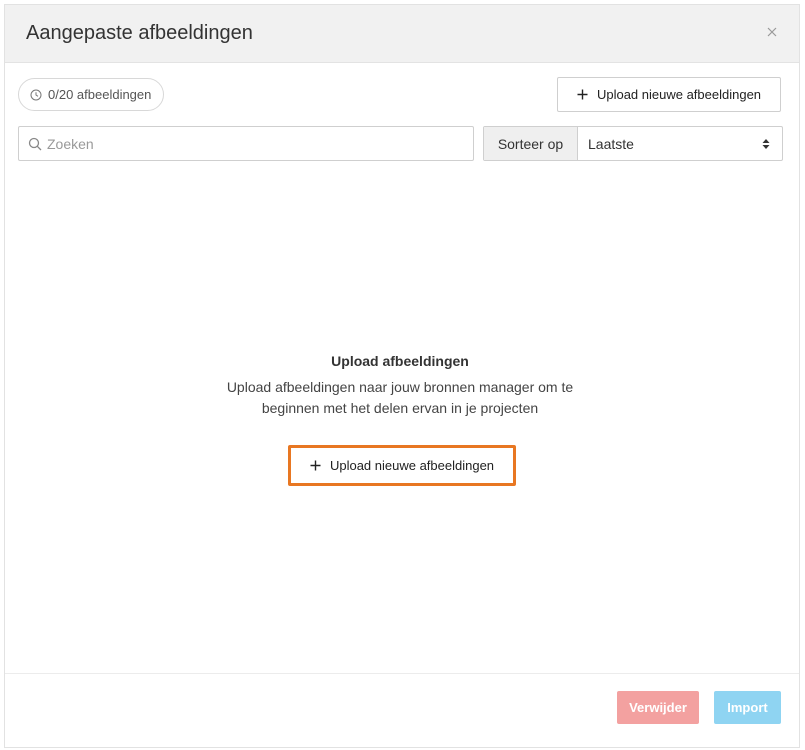 This screenshot has width=805, height=750. What do you see at coordinates (679, 94) in the screenshot?
I see `upload-button-label: Upload nieuwe afbeeldingen` at bounding box center [679, 94].